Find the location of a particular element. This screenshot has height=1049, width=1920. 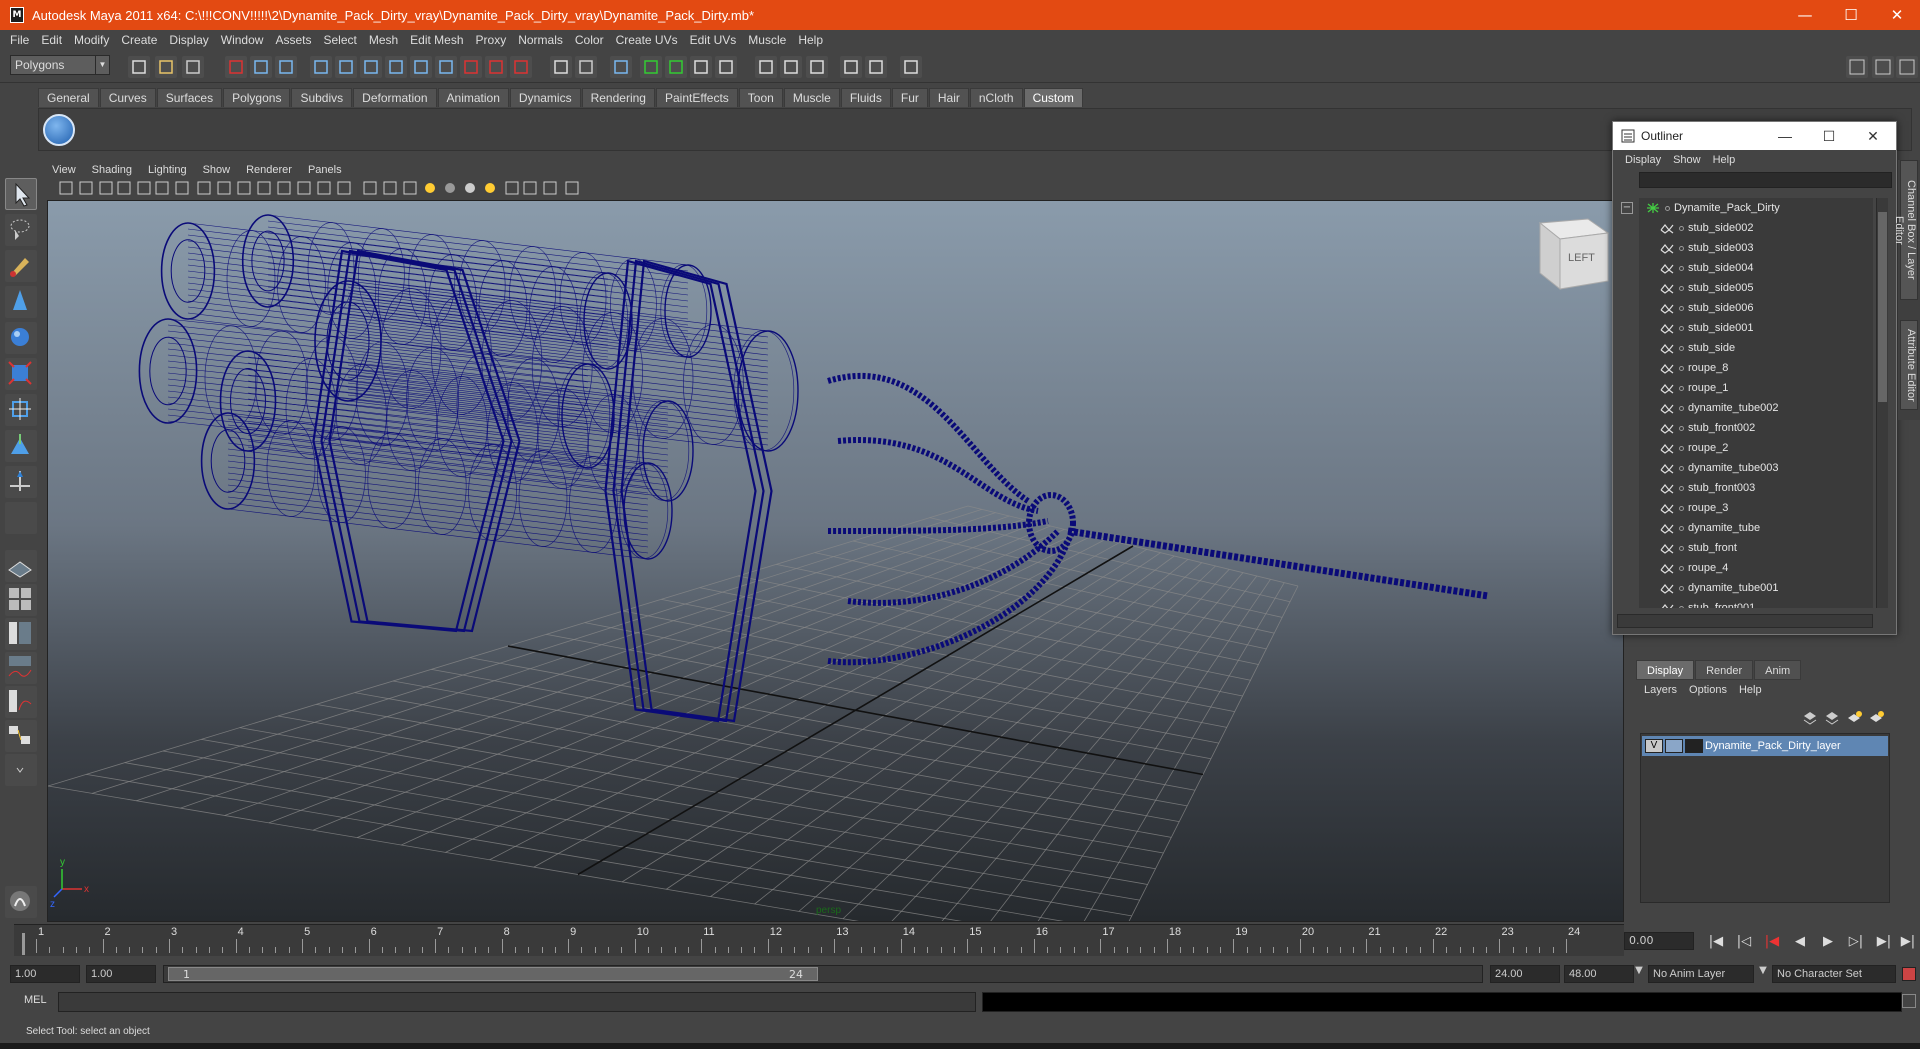

menu-muscle: Muscle is located at coordinates (767, 40).